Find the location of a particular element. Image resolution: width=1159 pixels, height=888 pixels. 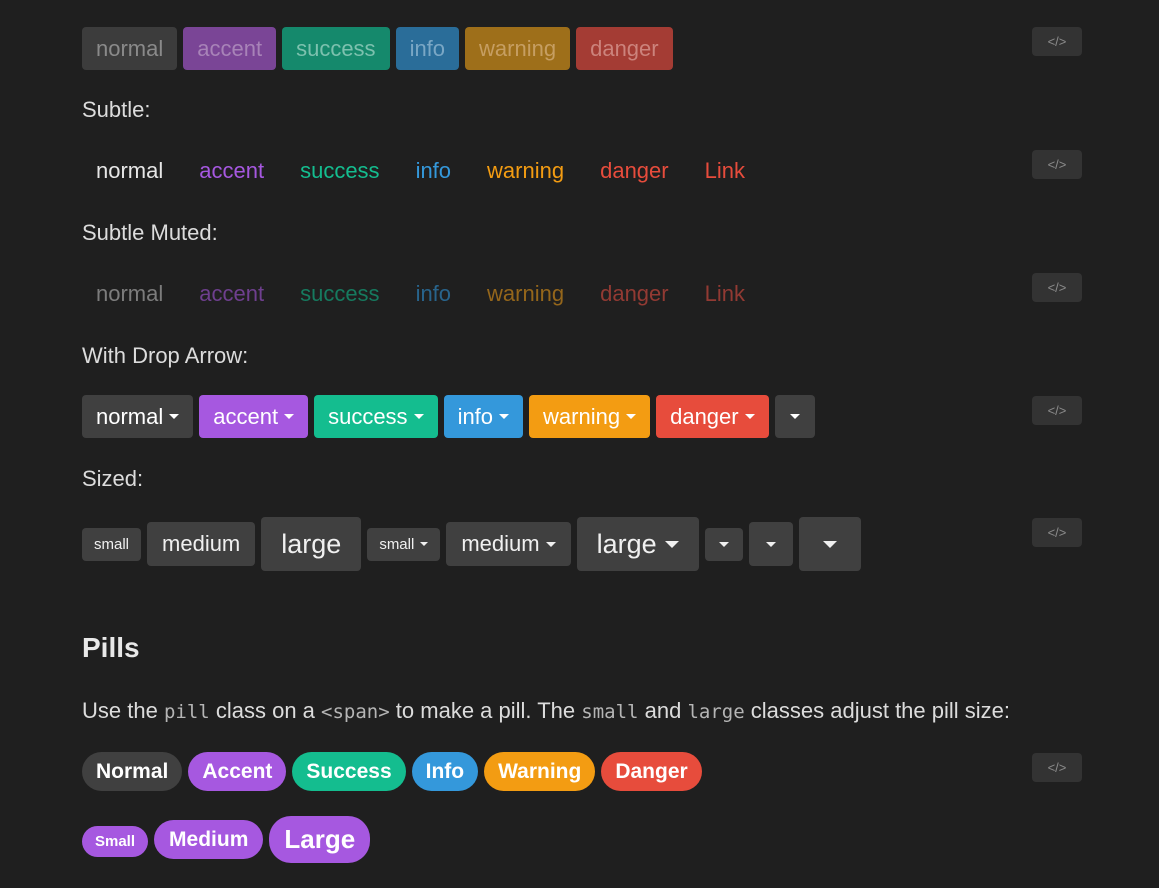

warning-button: warning is located at coordinates (518, 48).